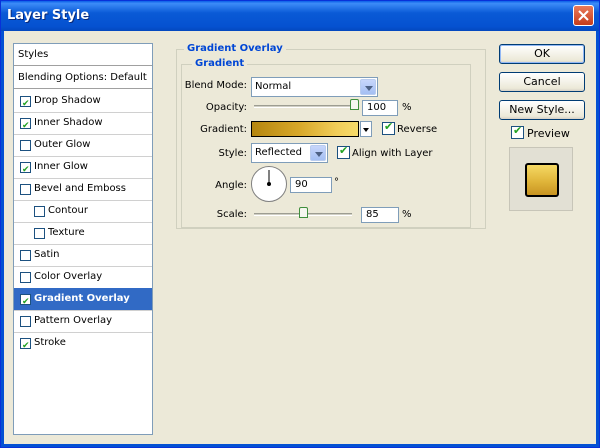 The height and width of the screenshot is (448, 600). What do you see at coordinates (380, 108) in the screenshot?
I see `opacity-input: 100` at bounding box center [380, 108].